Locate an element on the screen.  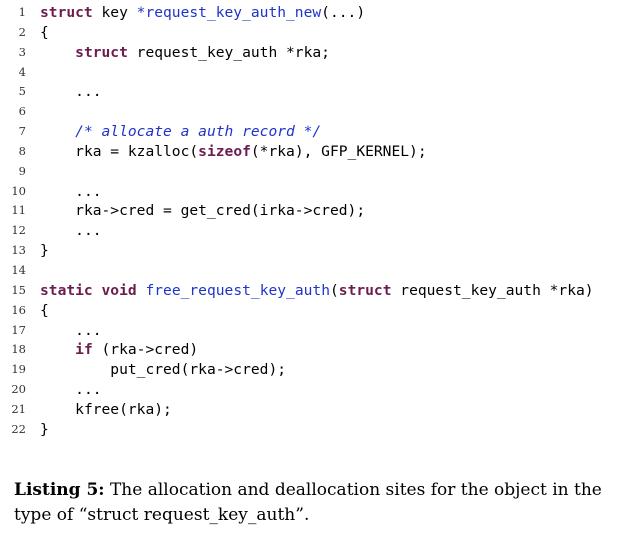
code-comment: /* allocate a auth record */ is located at coordinates (198, 132).